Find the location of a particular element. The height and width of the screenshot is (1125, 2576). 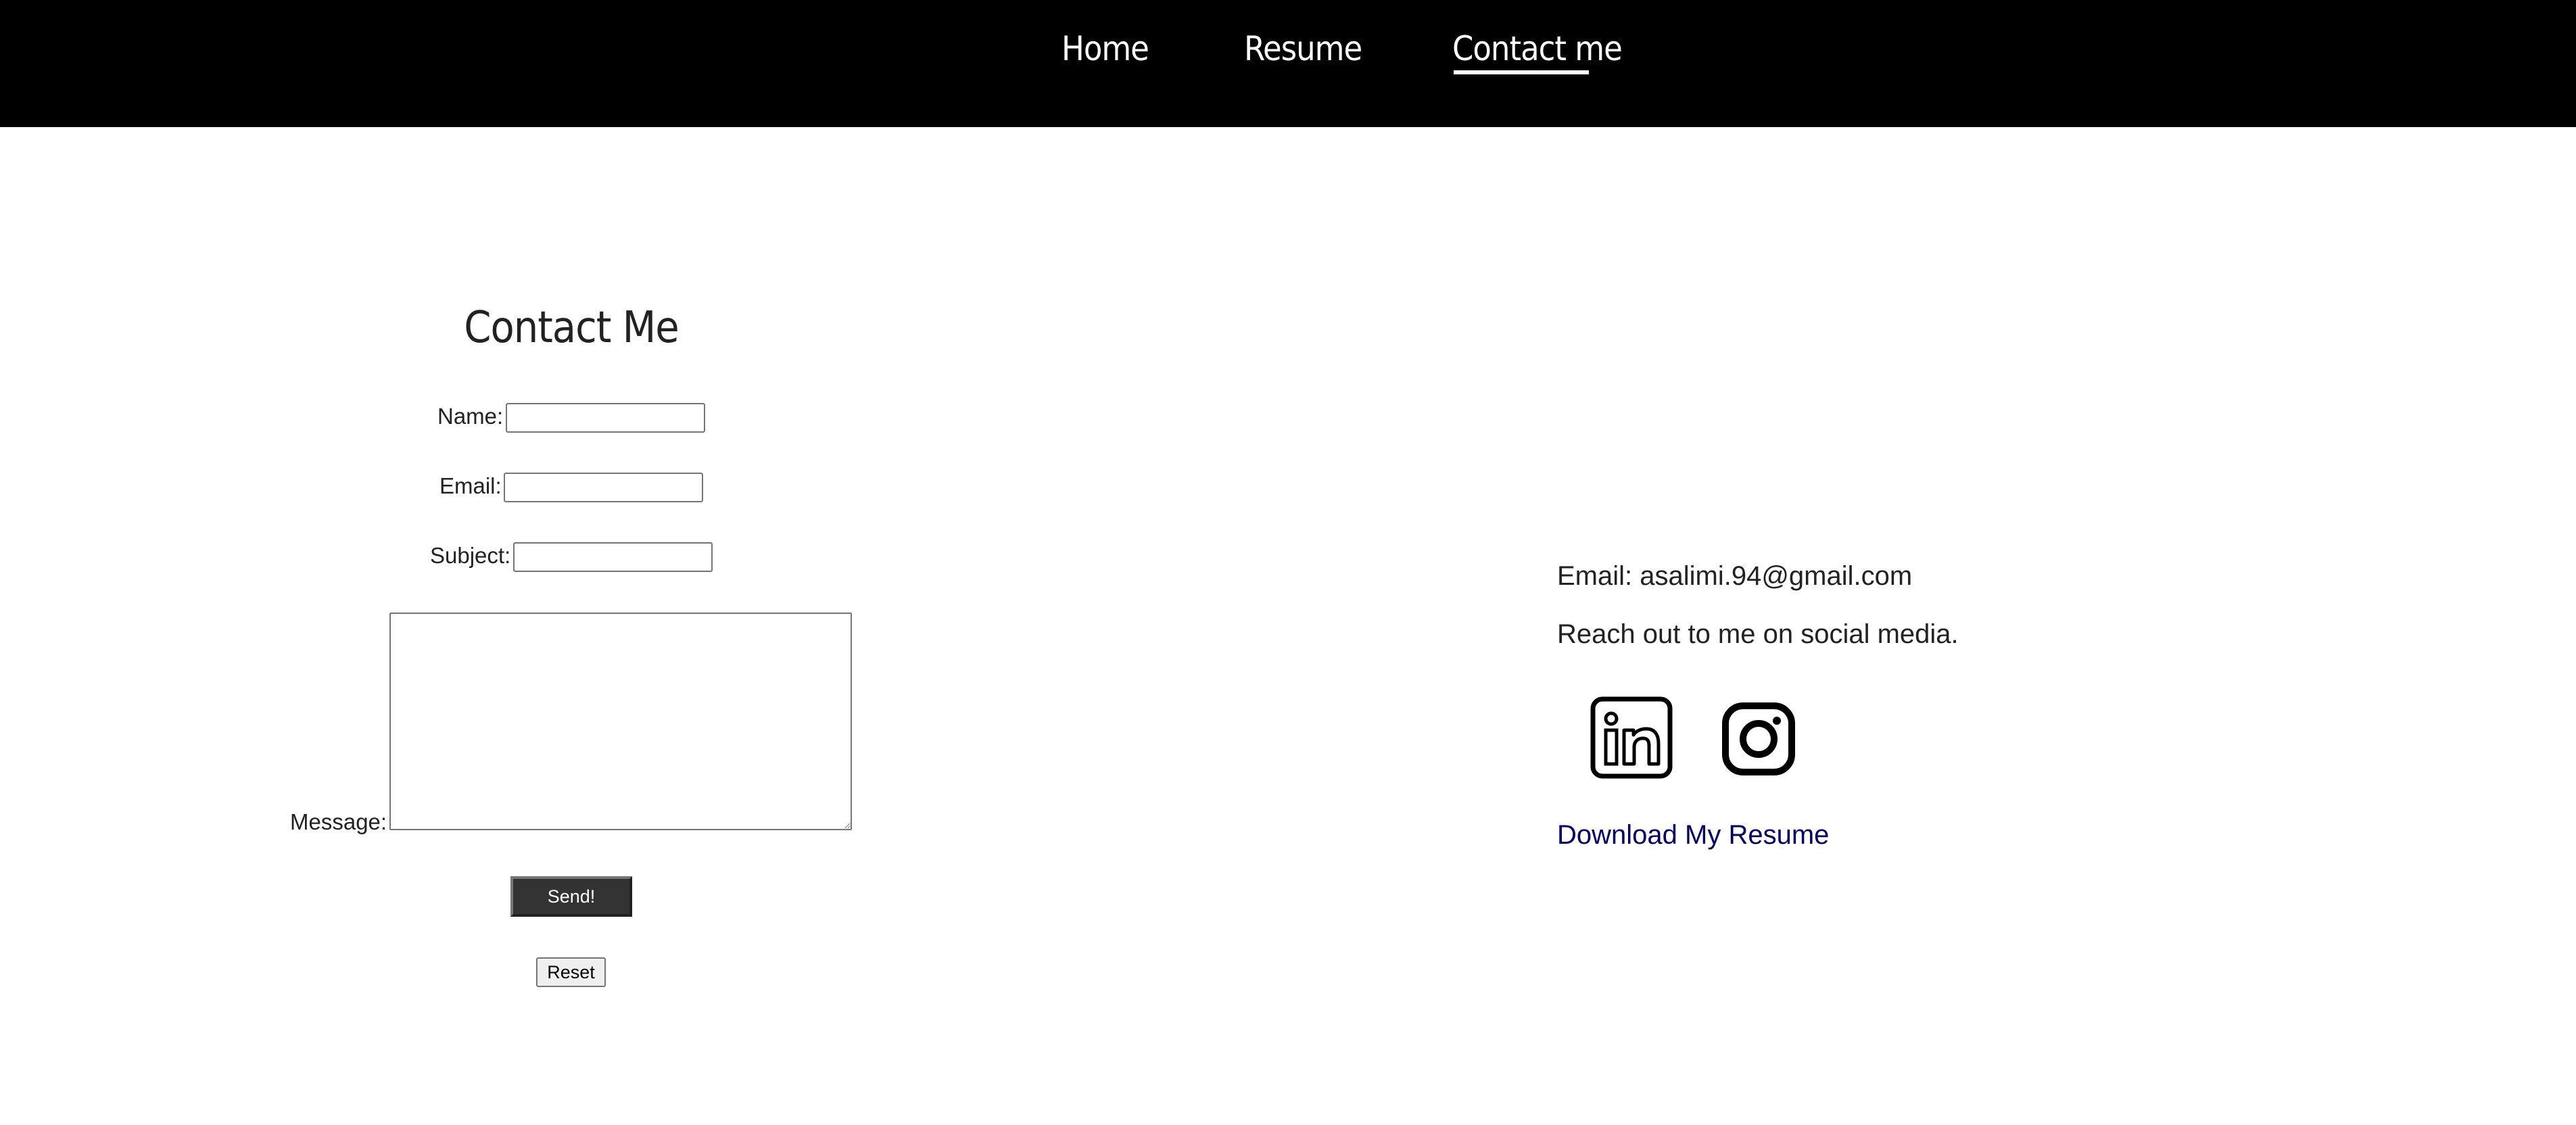

social-prompt-text: Reach out to me on social media. is located at coordinates (1758, 634).